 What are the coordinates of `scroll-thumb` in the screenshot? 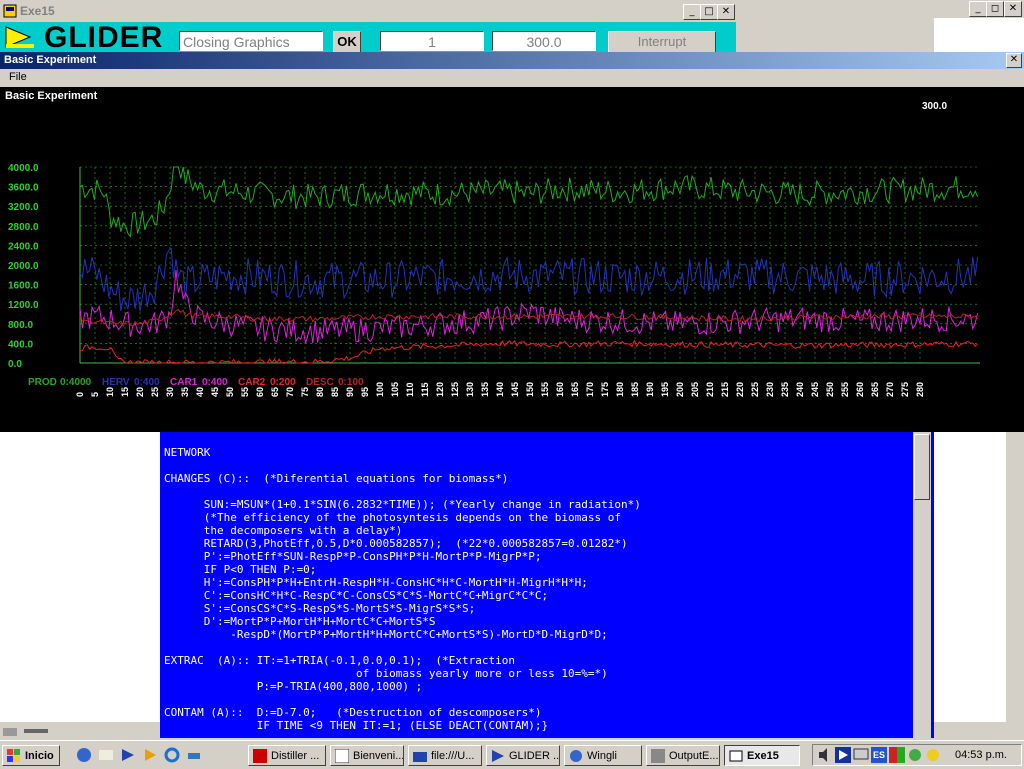 It's located at (922, 467).